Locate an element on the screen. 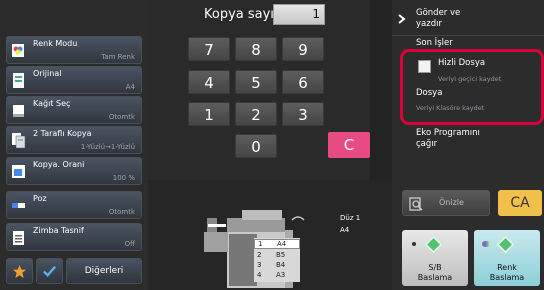 The height and width of the screenshot is (290, 544). quick-file-sub: Veriyi geçici kaydet is located at coordinates (470, 79).